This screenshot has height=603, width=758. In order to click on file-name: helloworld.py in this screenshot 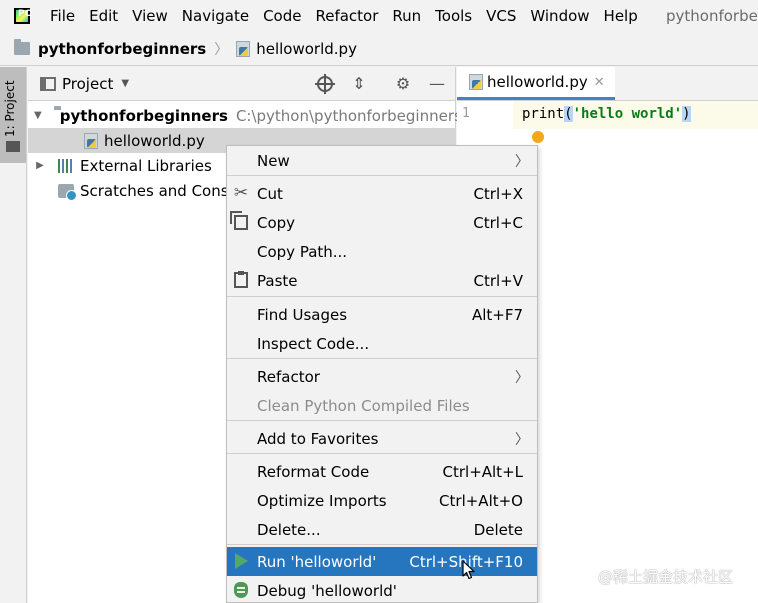, I will do `click(154, 140)`.